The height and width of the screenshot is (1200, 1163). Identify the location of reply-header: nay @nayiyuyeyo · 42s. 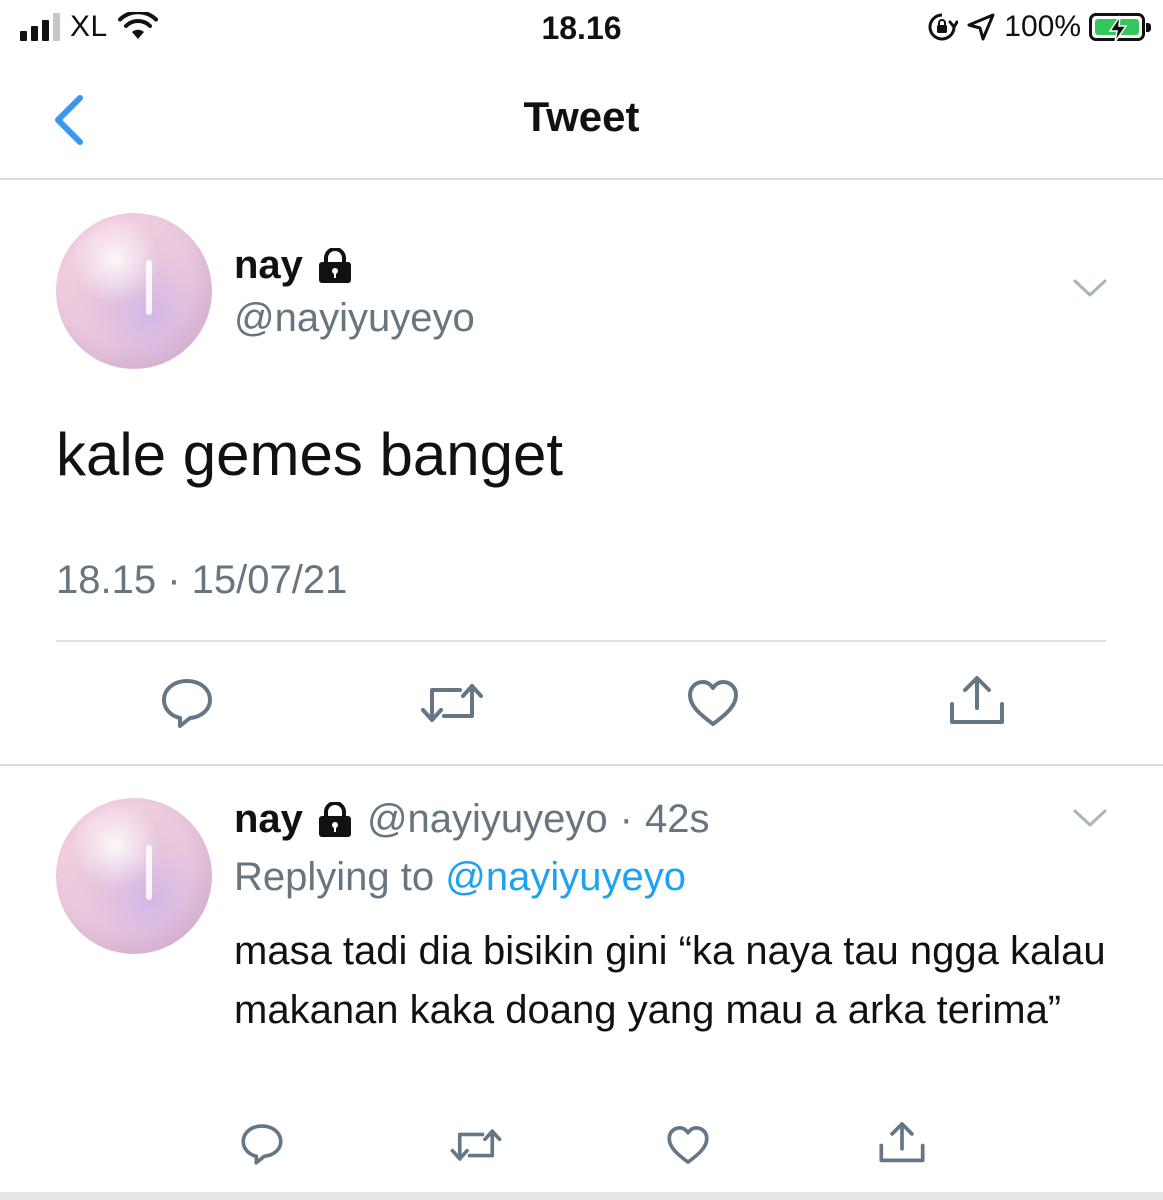
(472, 819).